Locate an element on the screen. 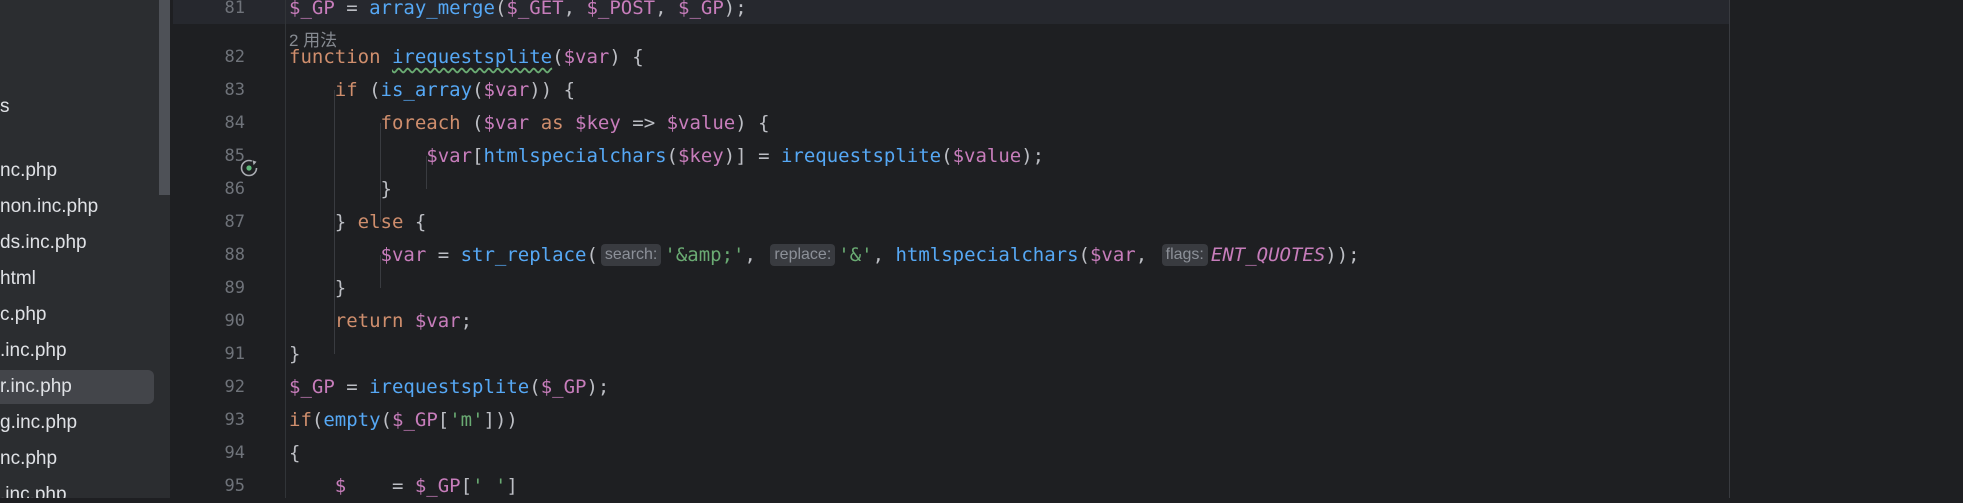 This screenshot has height=503, width=1963. string-token: '&amp;' is located at coordinates (704, 255).